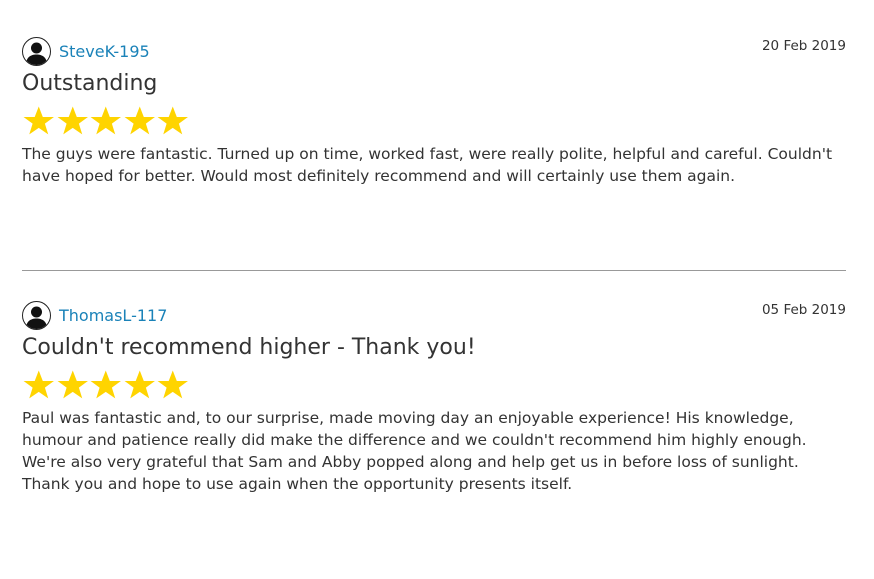  Describe the element at coordinates (90, 83) in the screenshot. I see `review-title: Outstanding` at that location.